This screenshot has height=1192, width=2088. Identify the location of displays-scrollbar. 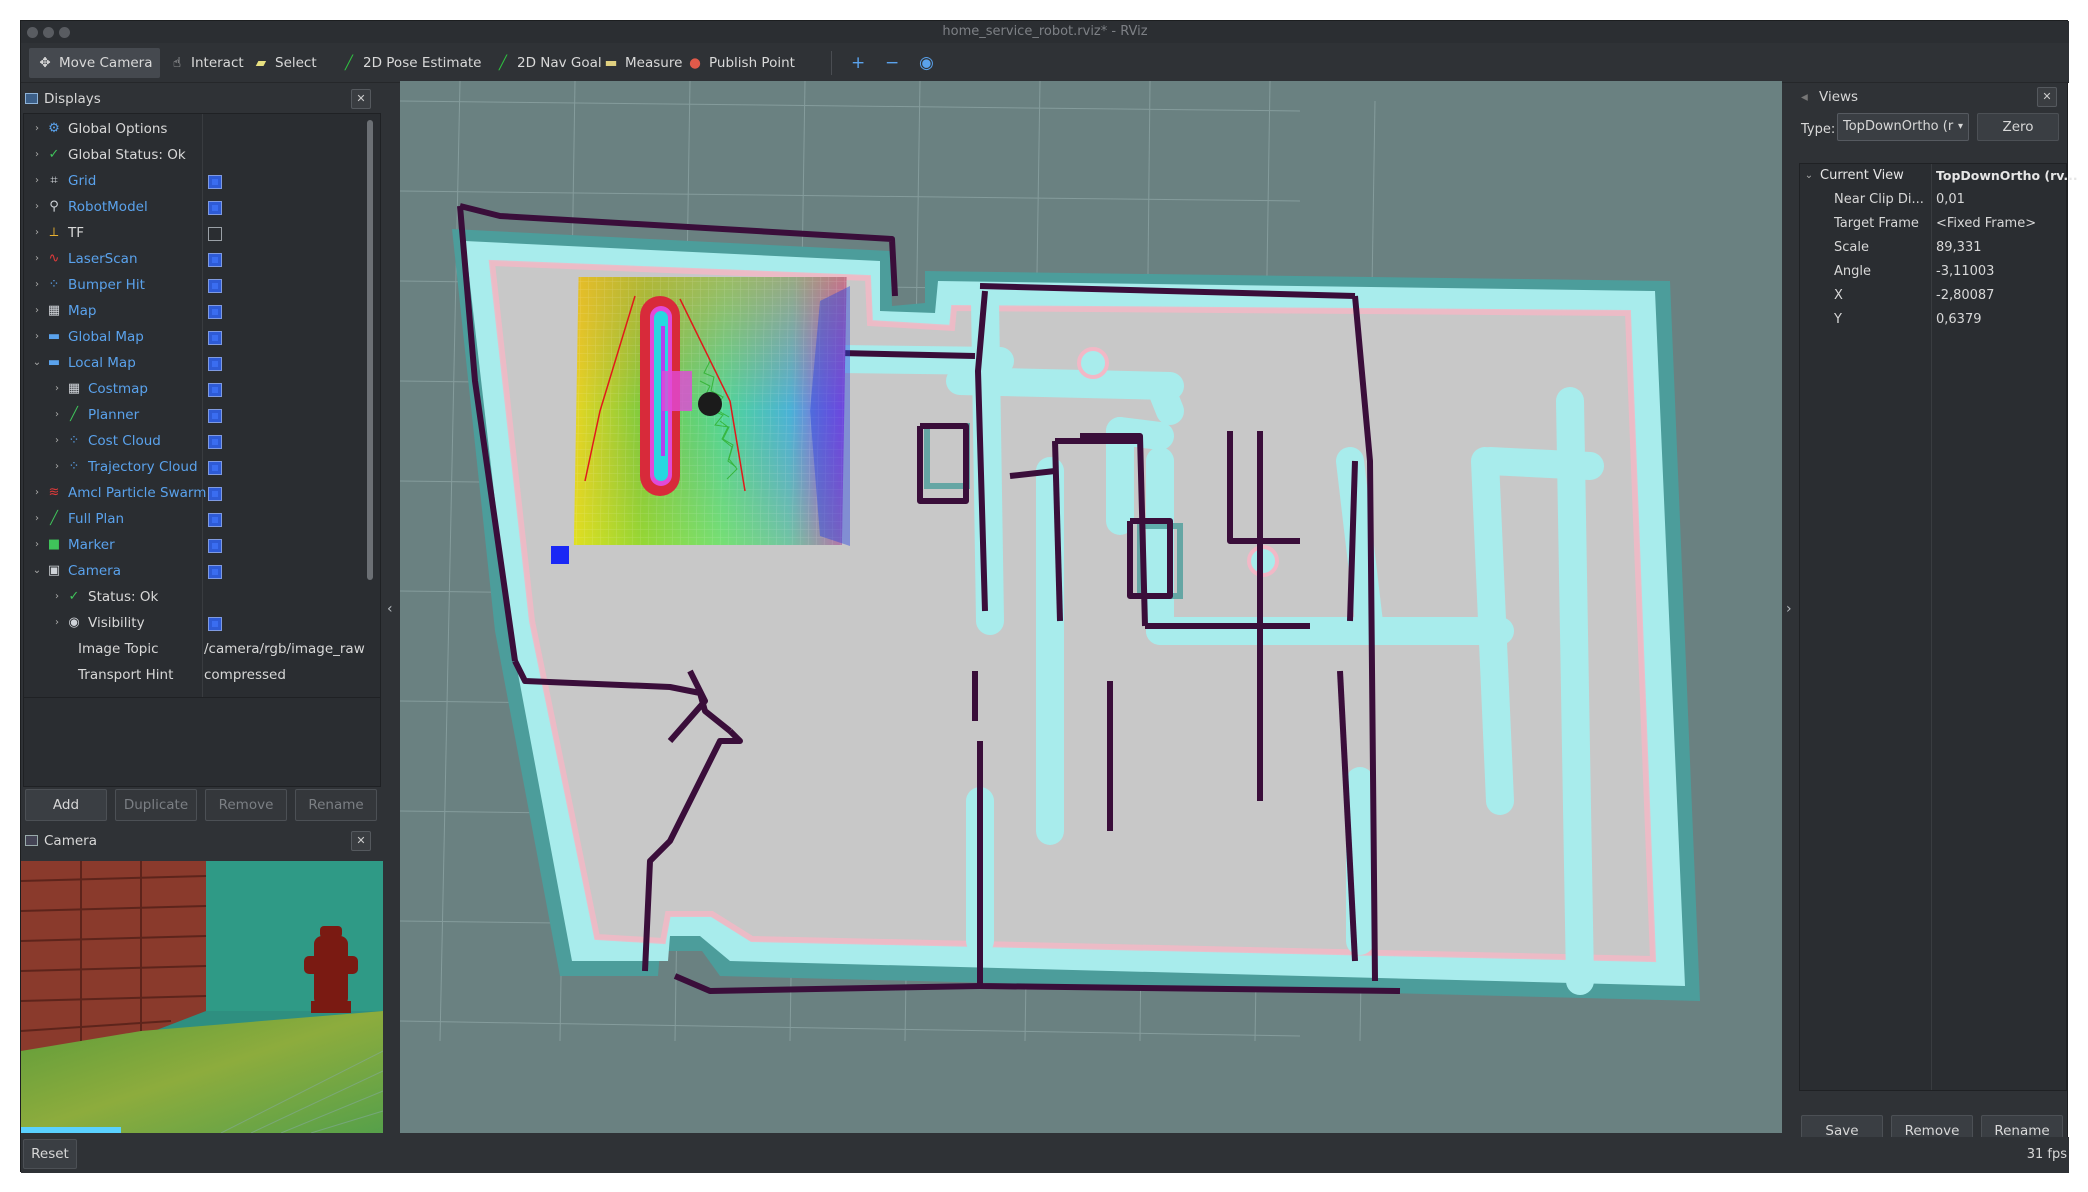
(370, 350).